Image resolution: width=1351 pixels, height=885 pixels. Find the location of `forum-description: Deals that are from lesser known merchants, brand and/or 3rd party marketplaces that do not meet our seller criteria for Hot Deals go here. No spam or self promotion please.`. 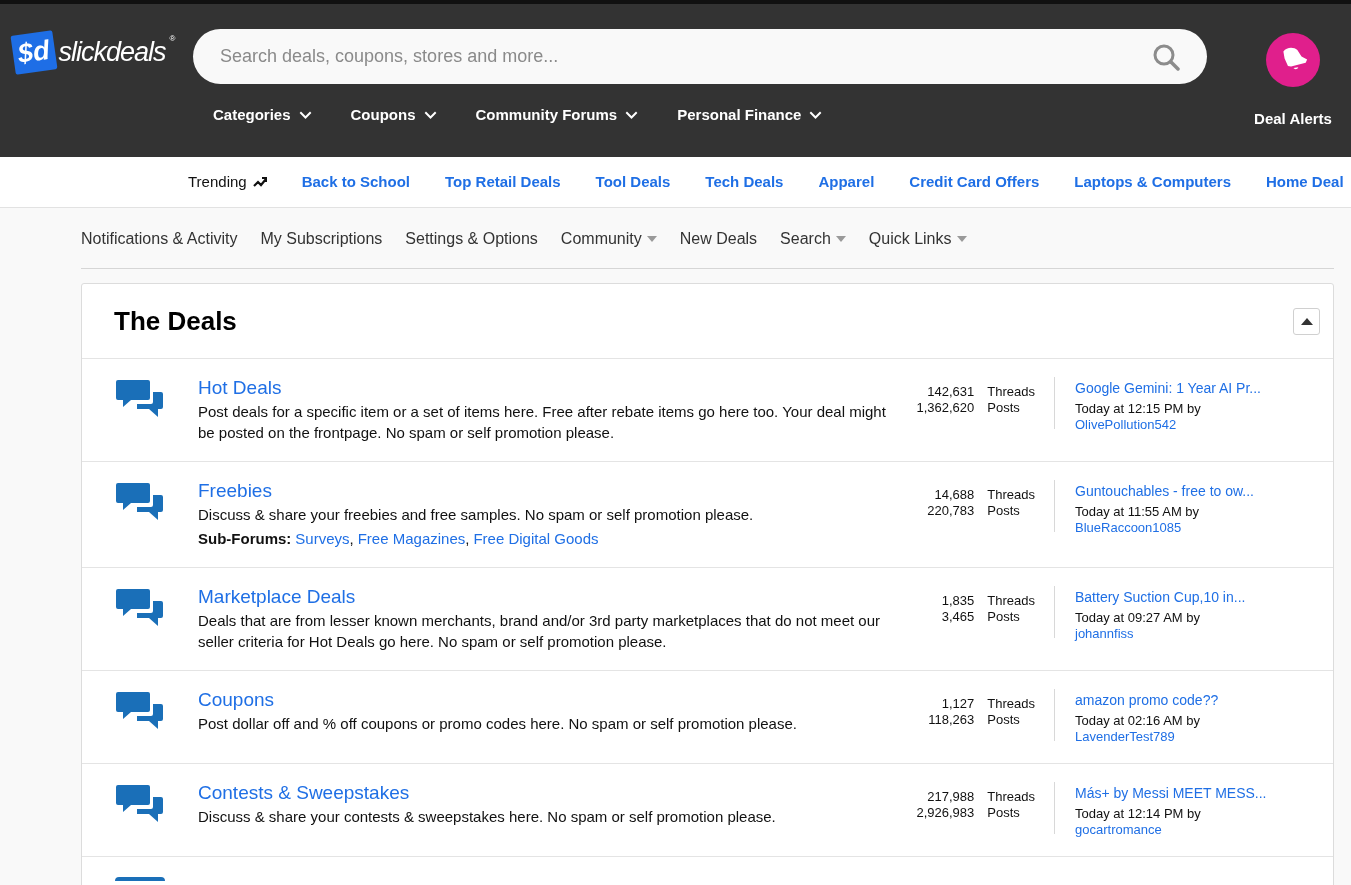

forum-description: Deals that are from lesser known merchants, brand and/or 3rd party marketplaces that do not meet our seller criteria for Hot Deals go here. No spam or self promotion please. is located at coordinates (539, 631).